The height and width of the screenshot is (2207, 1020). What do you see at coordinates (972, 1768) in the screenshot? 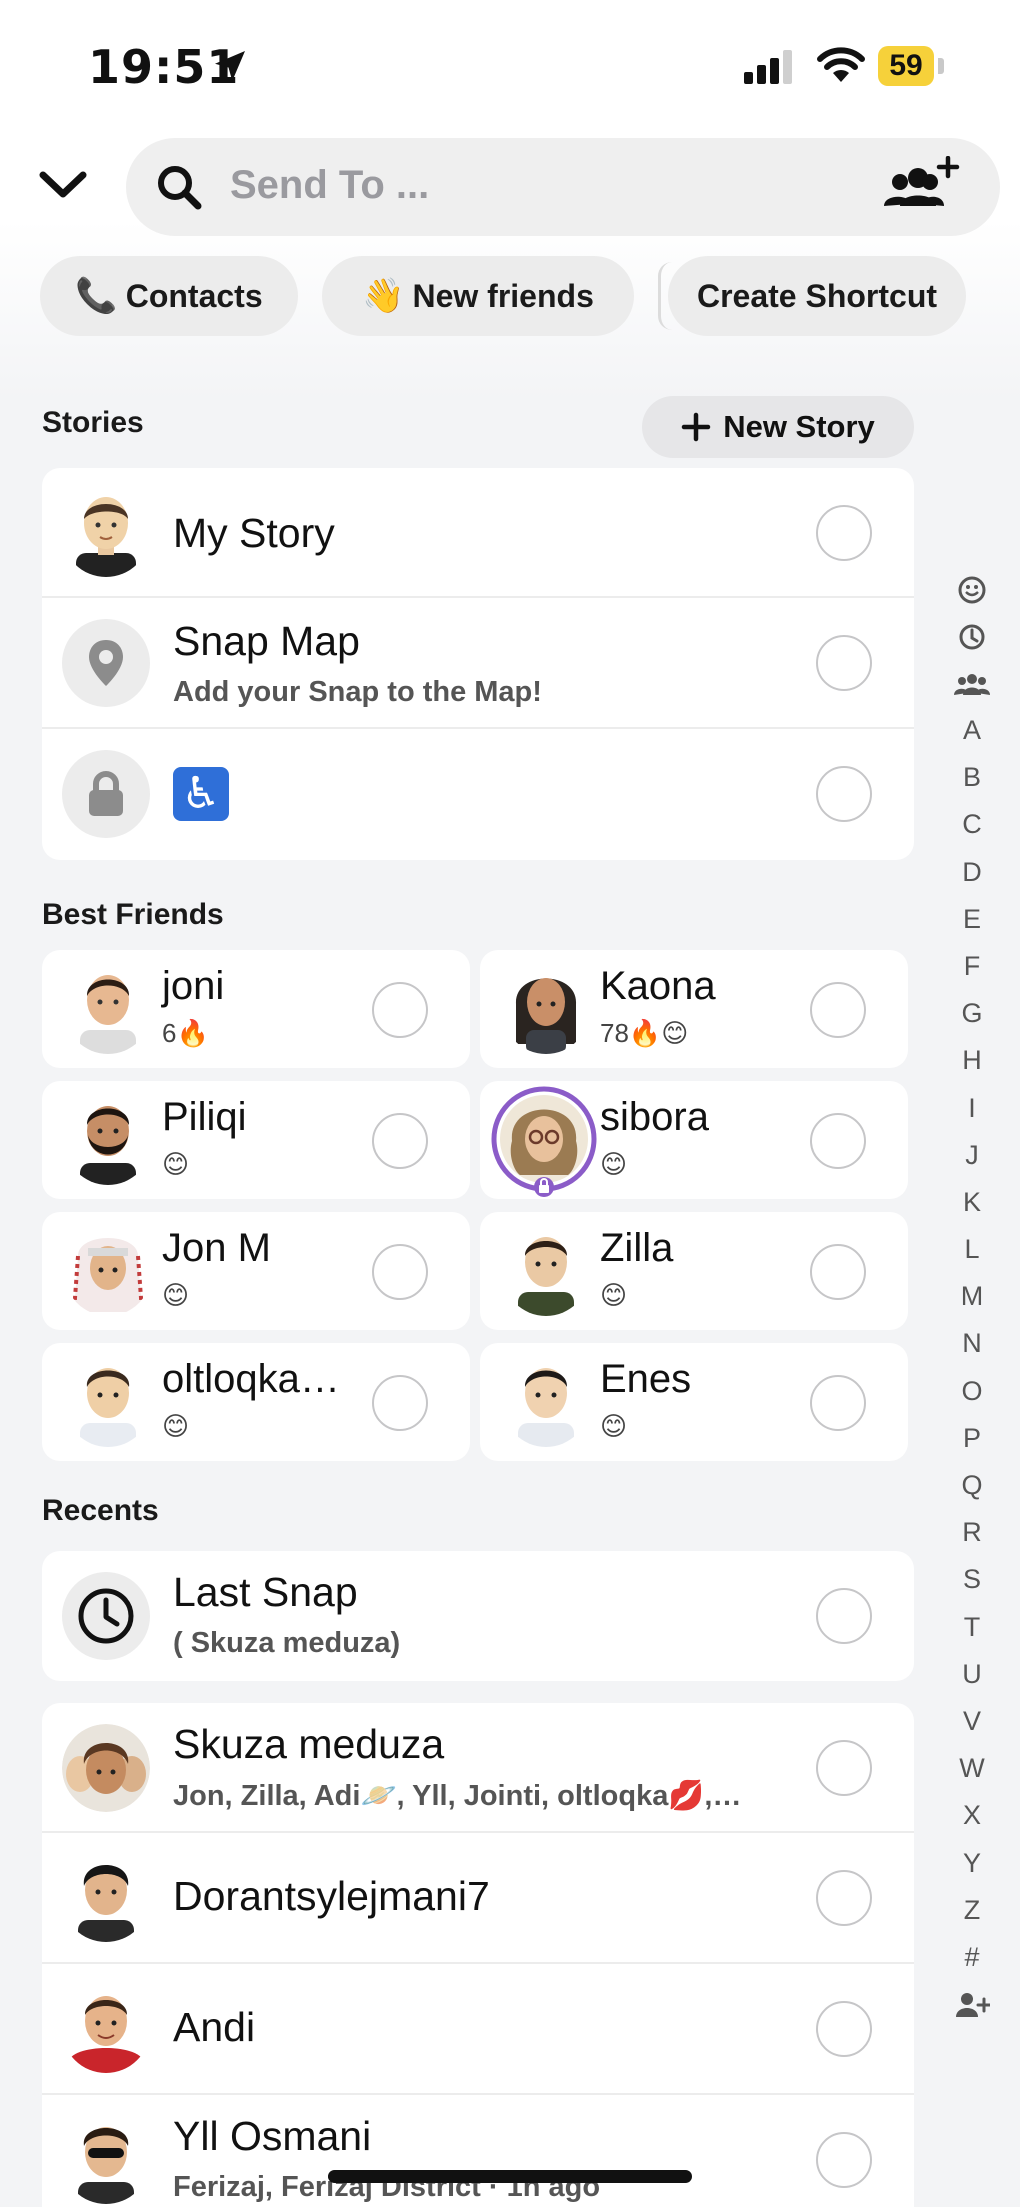
I see `index-letter: W` at bounding box center [972, 1768].